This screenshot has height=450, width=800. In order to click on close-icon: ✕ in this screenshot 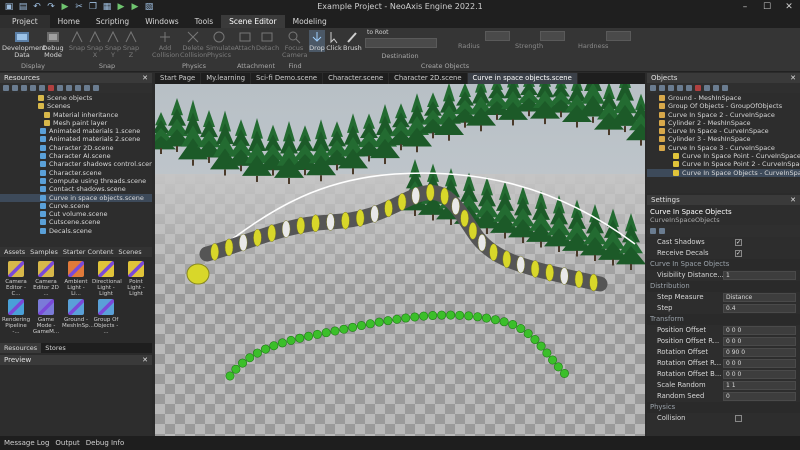, I will do `click(789, 7)`.